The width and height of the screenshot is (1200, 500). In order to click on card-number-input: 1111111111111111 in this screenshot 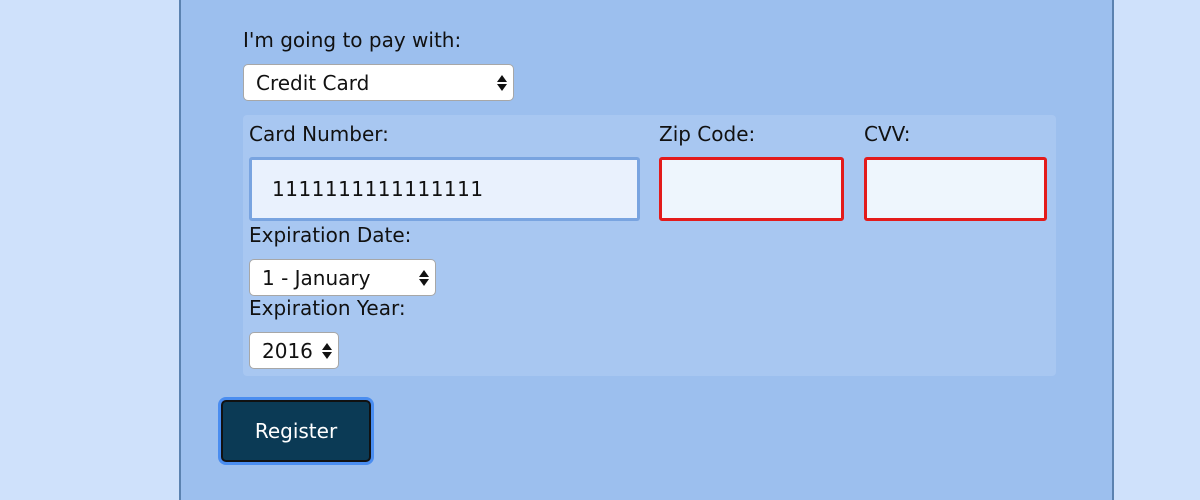, I will do `click(444, 189)`.